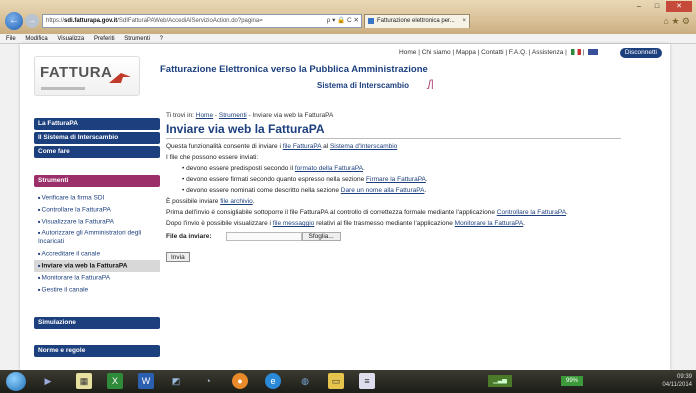  Describe the element at coordinates (11, 39) in the screenshot. I see `menu-file: File` at that location.